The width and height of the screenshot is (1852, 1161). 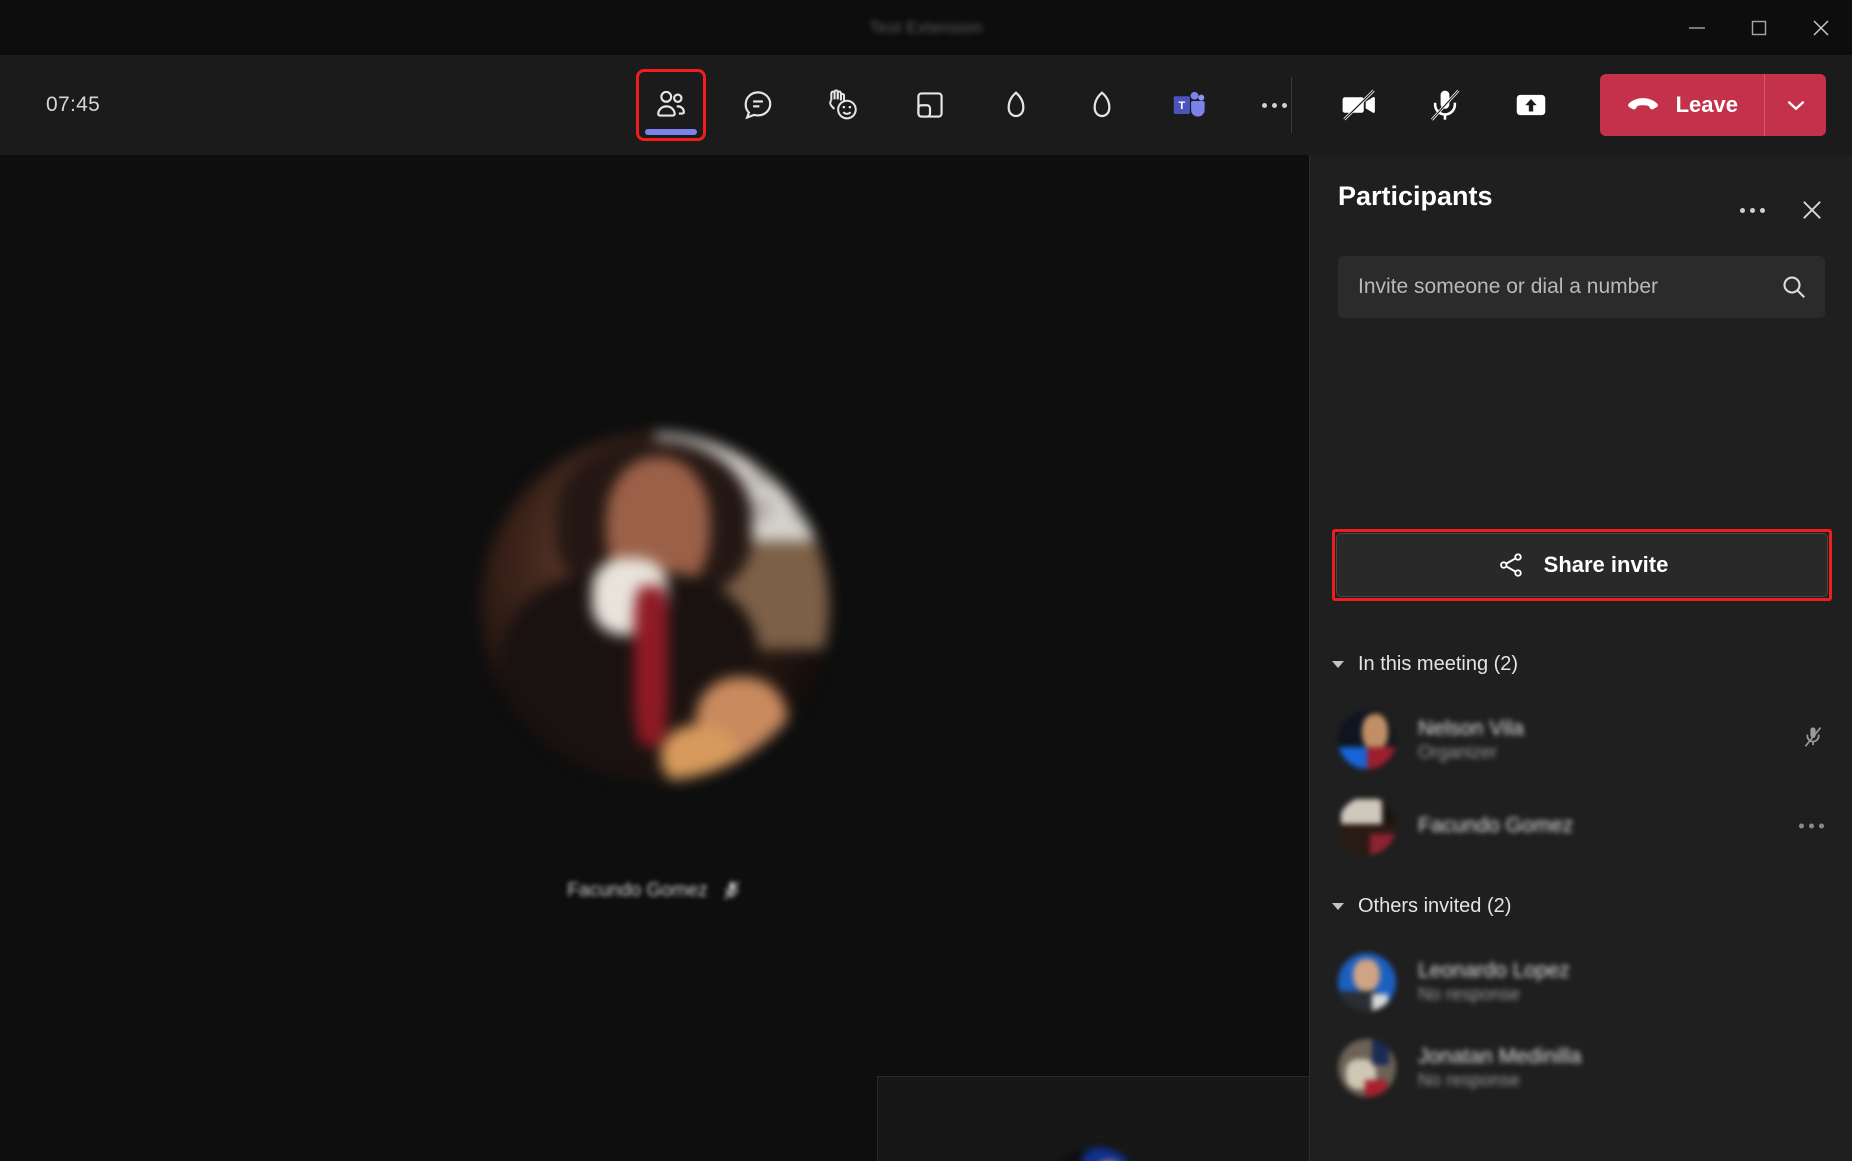 I want to click on self-avatar, so click(x=1093, y=1153).